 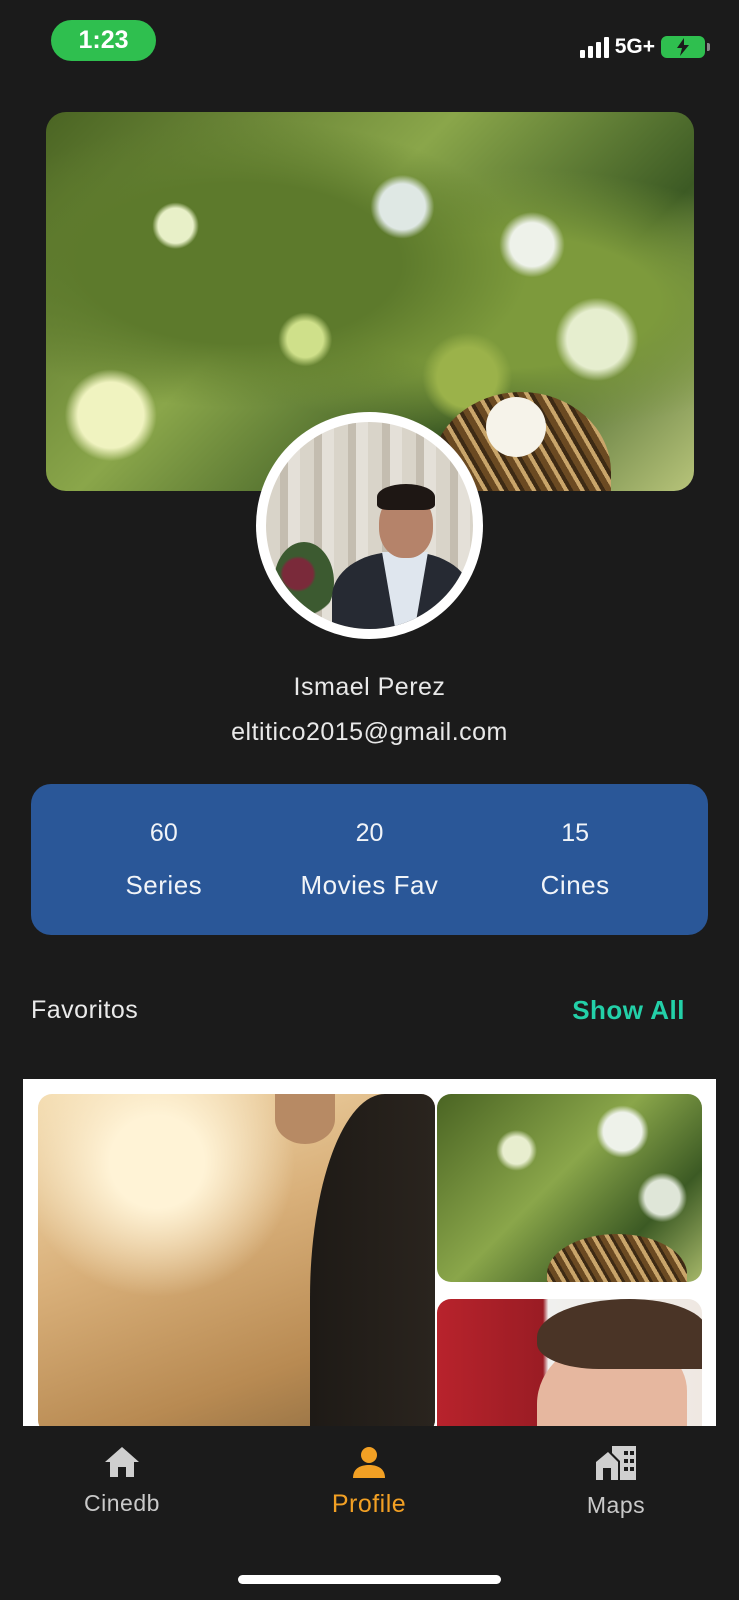 What do you see at coordinates (369, 1481) in the screenshot?
I see `nav-item-profile: Profile` at bounding box center [369, 1481].